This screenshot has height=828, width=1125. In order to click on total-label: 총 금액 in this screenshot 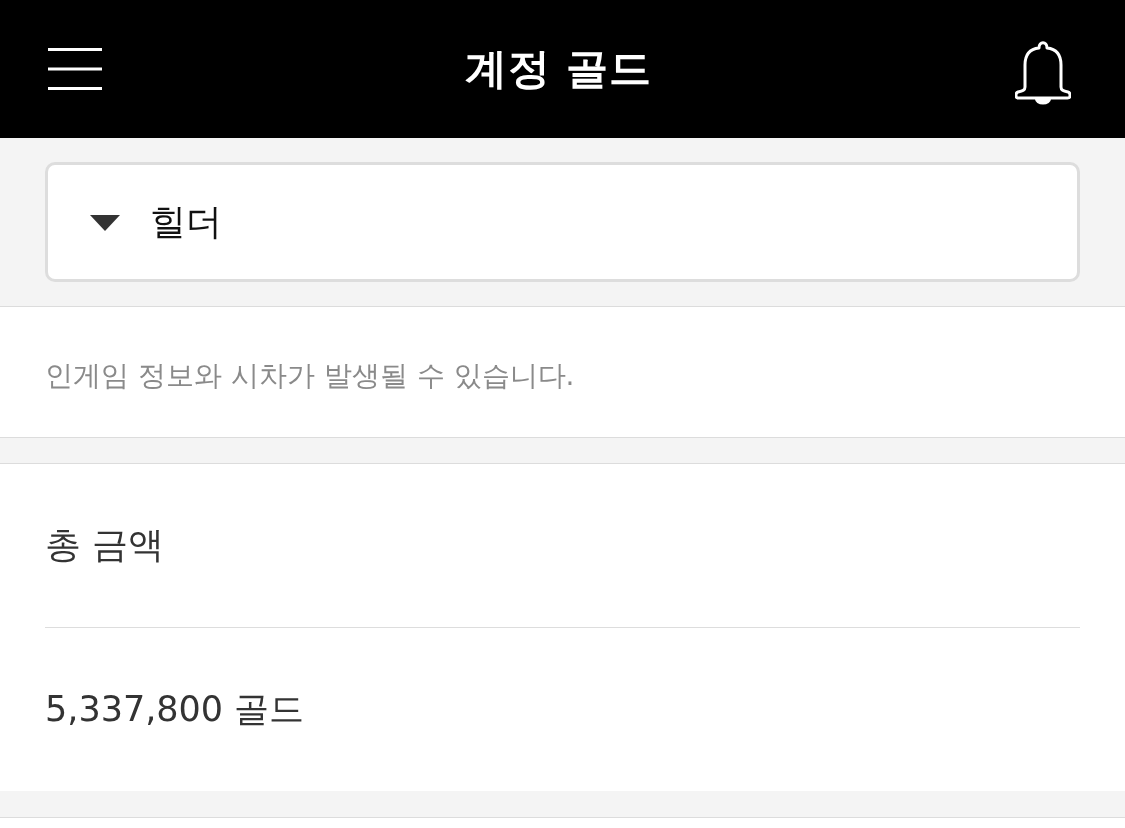, I will do `click(105, 545)`.